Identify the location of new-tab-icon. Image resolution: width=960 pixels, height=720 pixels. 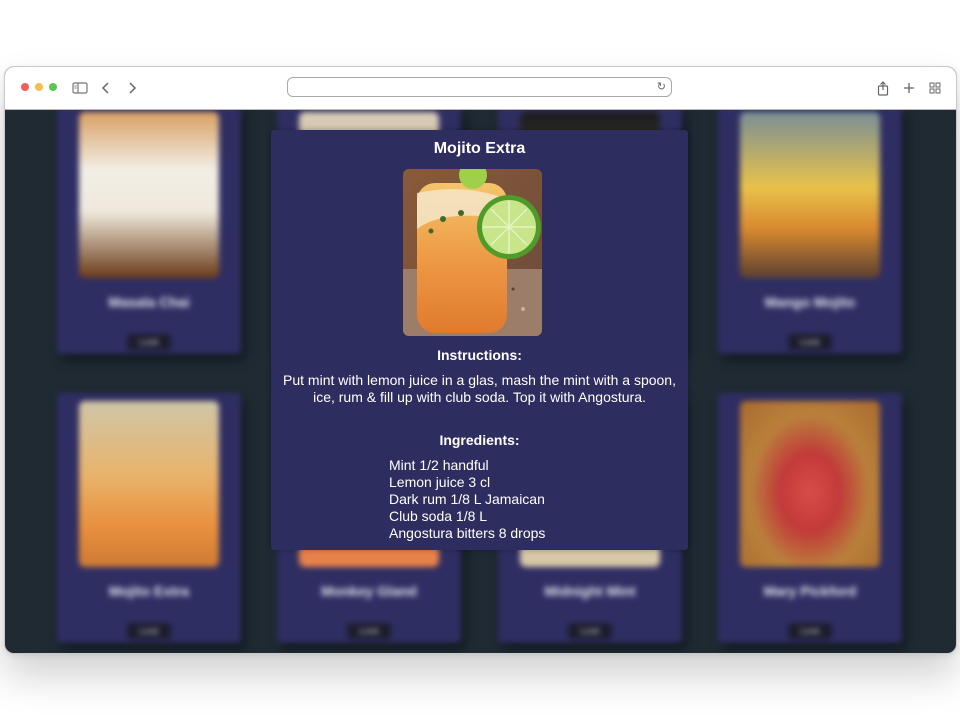
(909, 88).